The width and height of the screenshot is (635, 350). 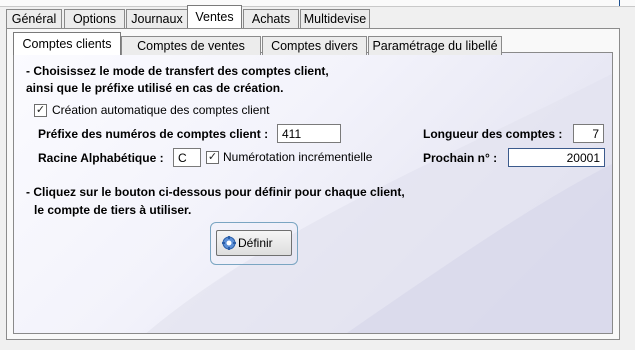 What do you see at coordinates (157, 18) in the screenshot?
I see `tab-journaux: Journaux` at bounding box center [157, 18].